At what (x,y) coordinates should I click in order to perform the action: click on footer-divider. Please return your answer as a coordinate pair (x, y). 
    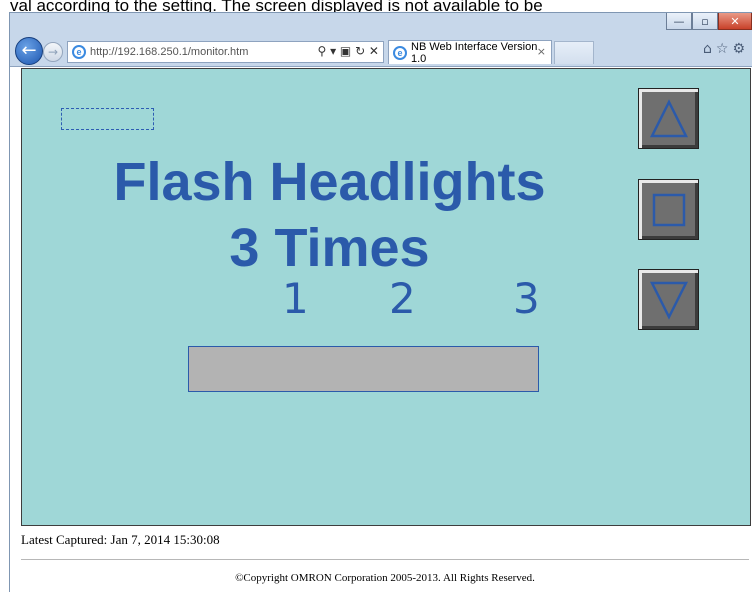
    Looking at the image, I should click on (385, 559).